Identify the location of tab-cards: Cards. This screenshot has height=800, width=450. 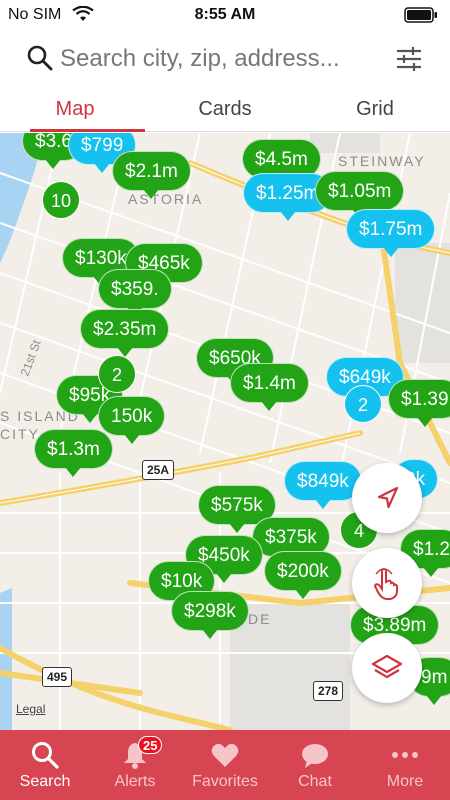
(225, 110).